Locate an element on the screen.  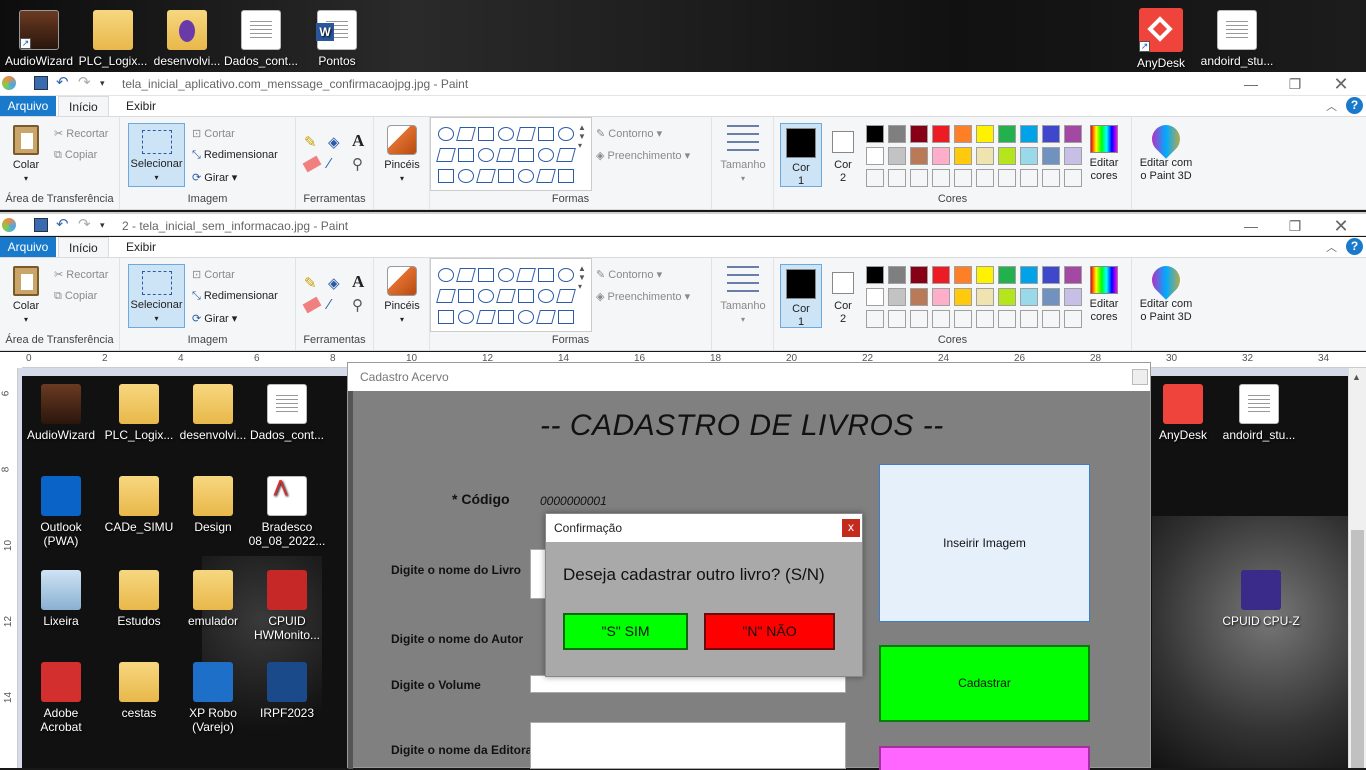
livro-input is located at coordinates (538, 574).